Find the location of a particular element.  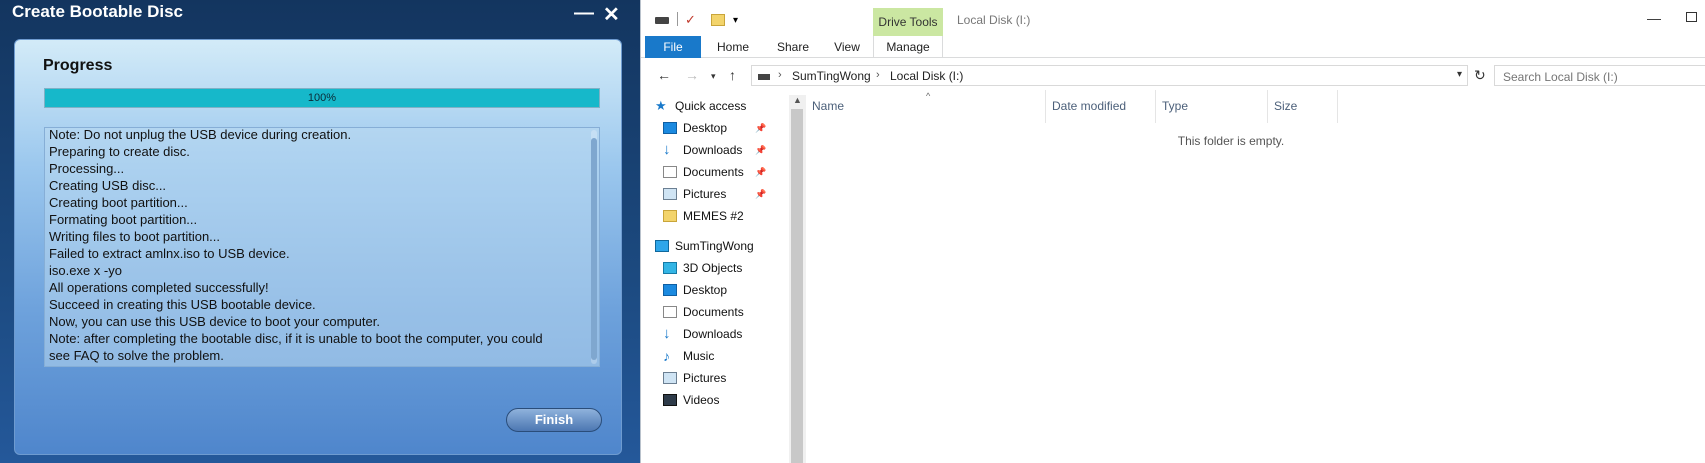

ribbon-tabs: File Home Share View Manage is located at coordinates (1173, 47).